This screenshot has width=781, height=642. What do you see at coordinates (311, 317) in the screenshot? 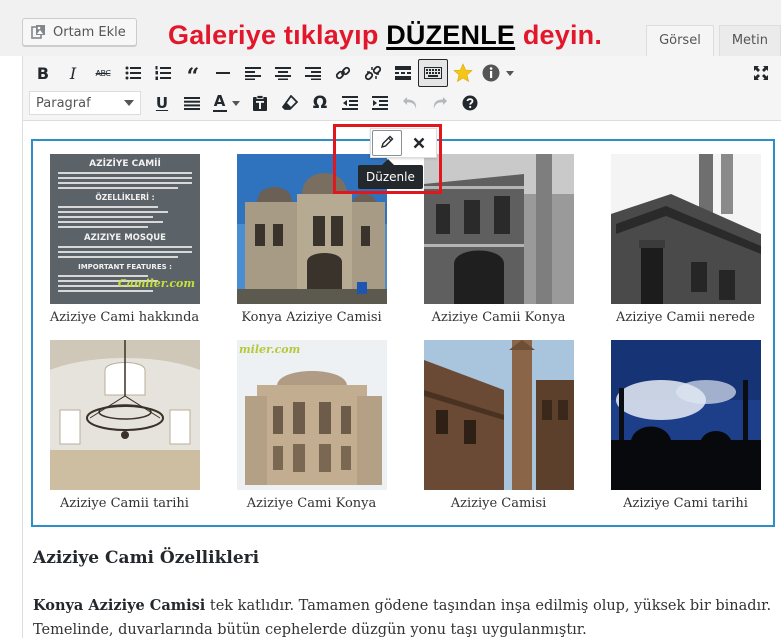
I see `gallery-caption: Konya Aziziye Camisi` at bounding box center [311, 317].